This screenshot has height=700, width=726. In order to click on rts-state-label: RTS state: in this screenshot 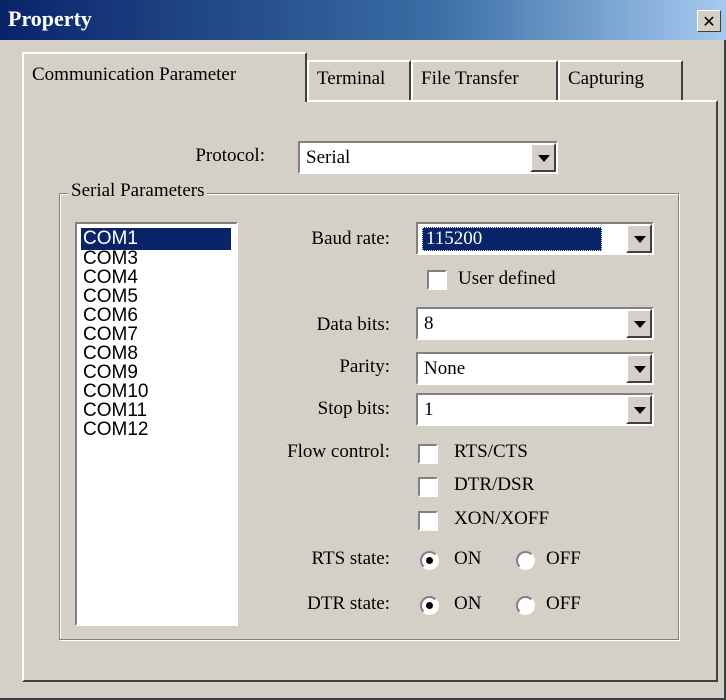, I will do `click(350, 558)`.